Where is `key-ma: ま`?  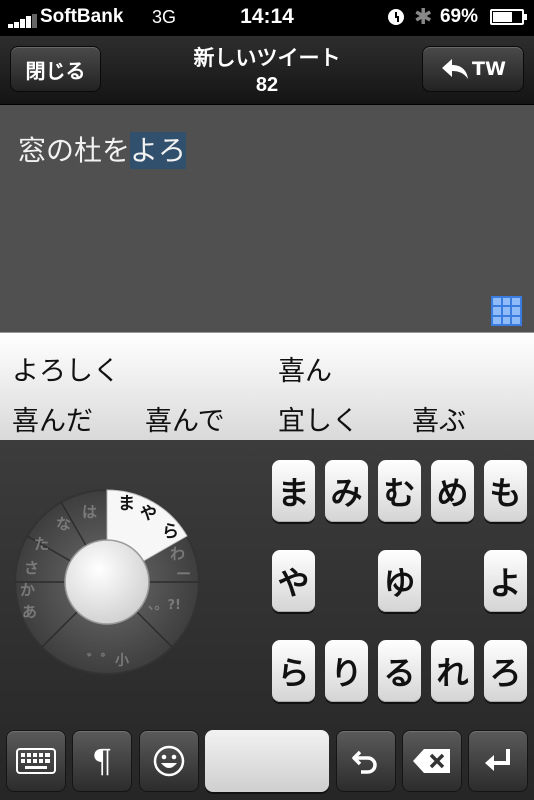
key-ma: ま is located at coordinates (293, 491).